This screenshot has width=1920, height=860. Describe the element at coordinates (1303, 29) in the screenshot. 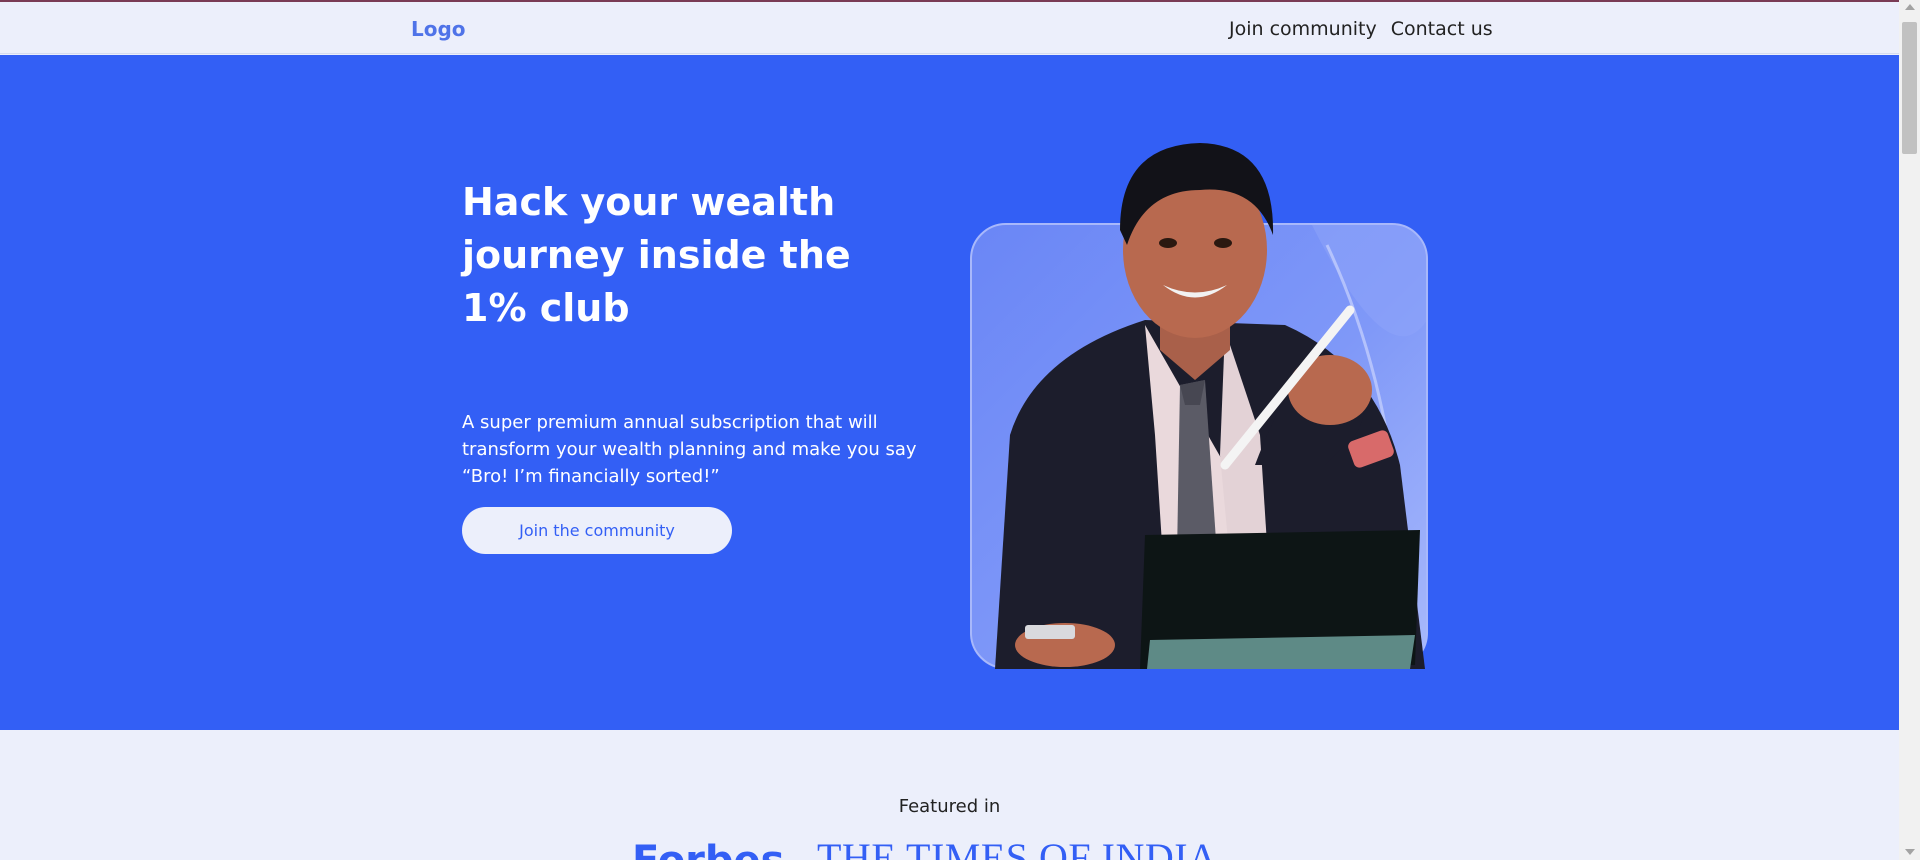

I see `nav-link-join-community: Join community` at that location.